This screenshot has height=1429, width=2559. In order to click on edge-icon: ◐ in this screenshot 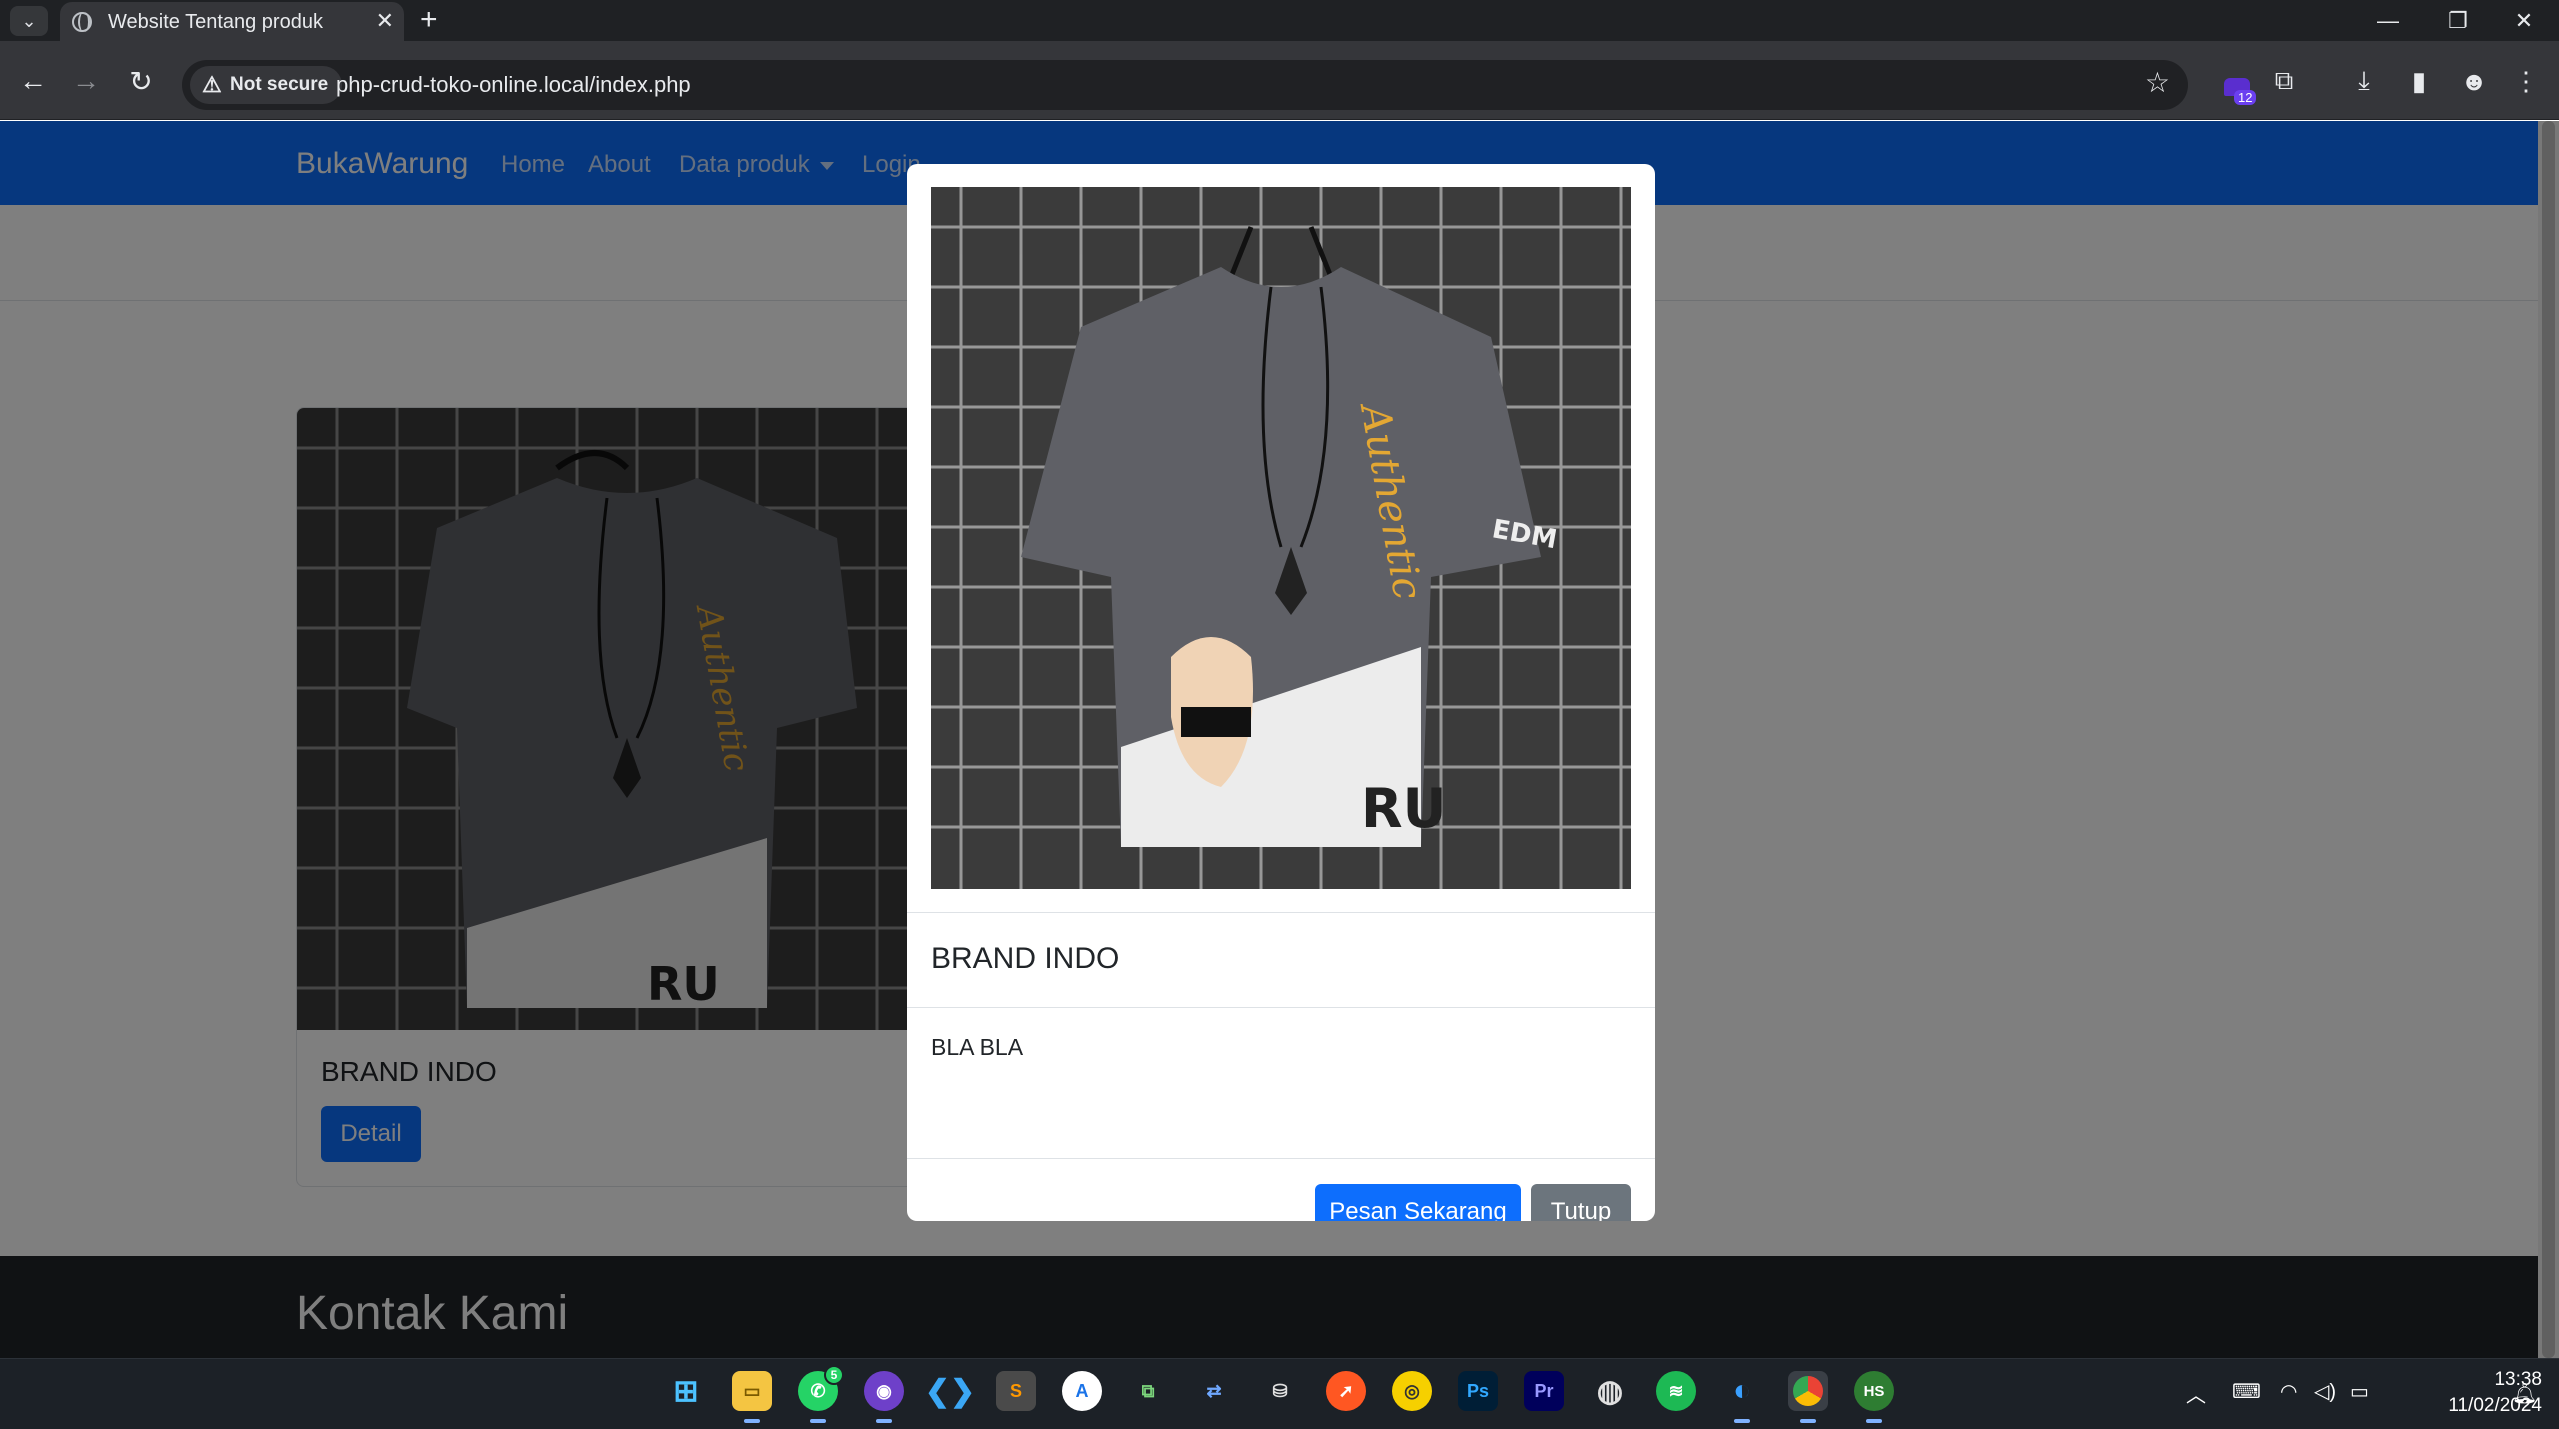, I will do `click(1742, 1397)`.